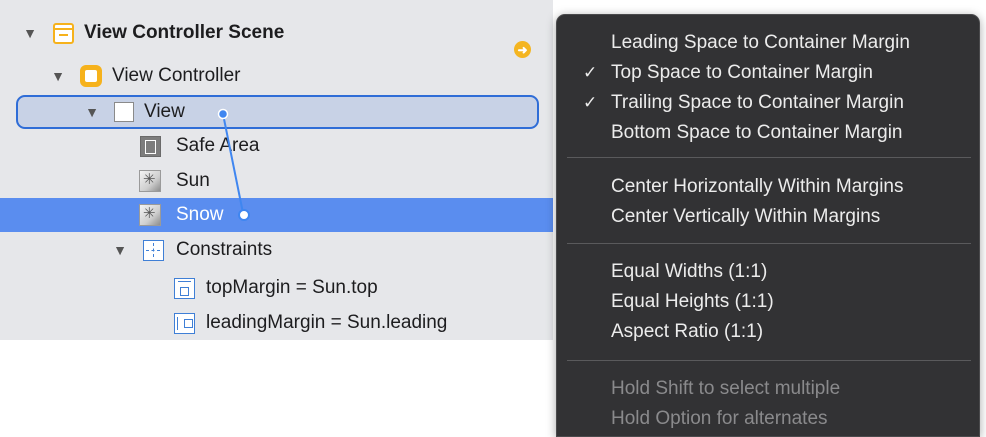  Describe the element at coordinates (164, 111) in the screenshot. I see `view-label: View` at that location.